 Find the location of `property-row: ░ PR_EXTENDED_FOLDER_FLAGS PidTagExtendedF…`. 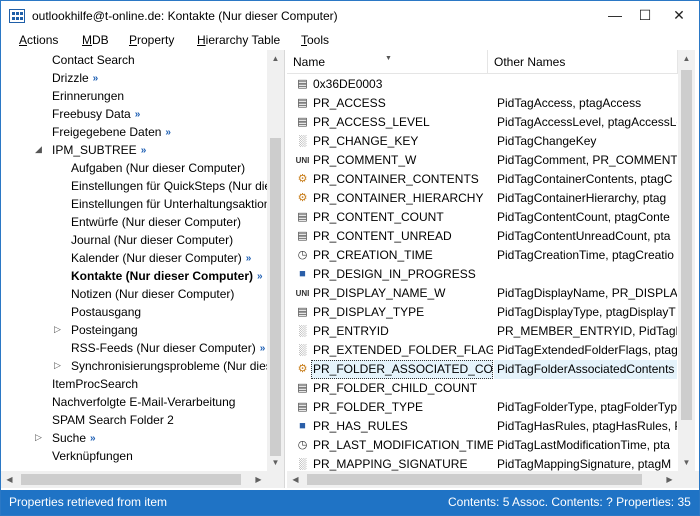

property-row: ░ PR_EXTENDED_FOLDER_FLAGS PidTagExtendedF… is located at coordinates (482, 350).